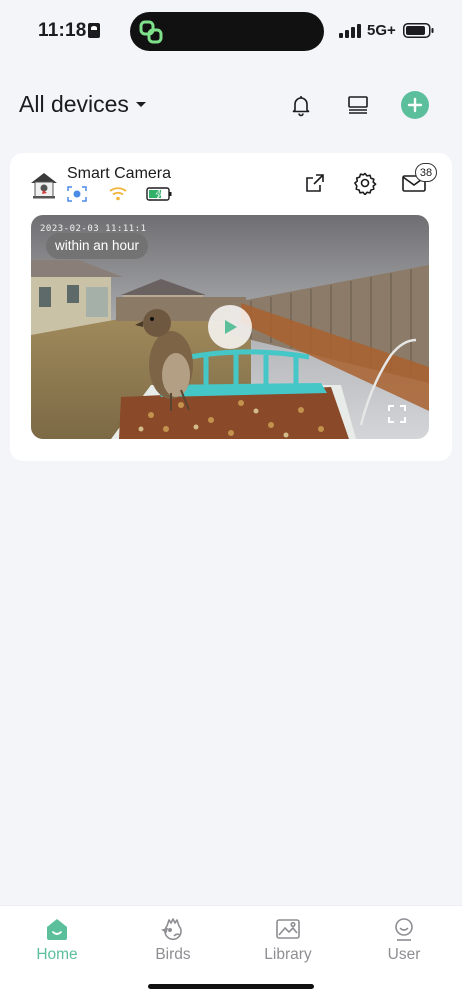 This screenshot has height=1000, width=462. What do you see at coordinates (171, 929) in the screenshot?
I see `bird-icon` at bounding box center [171, 929].